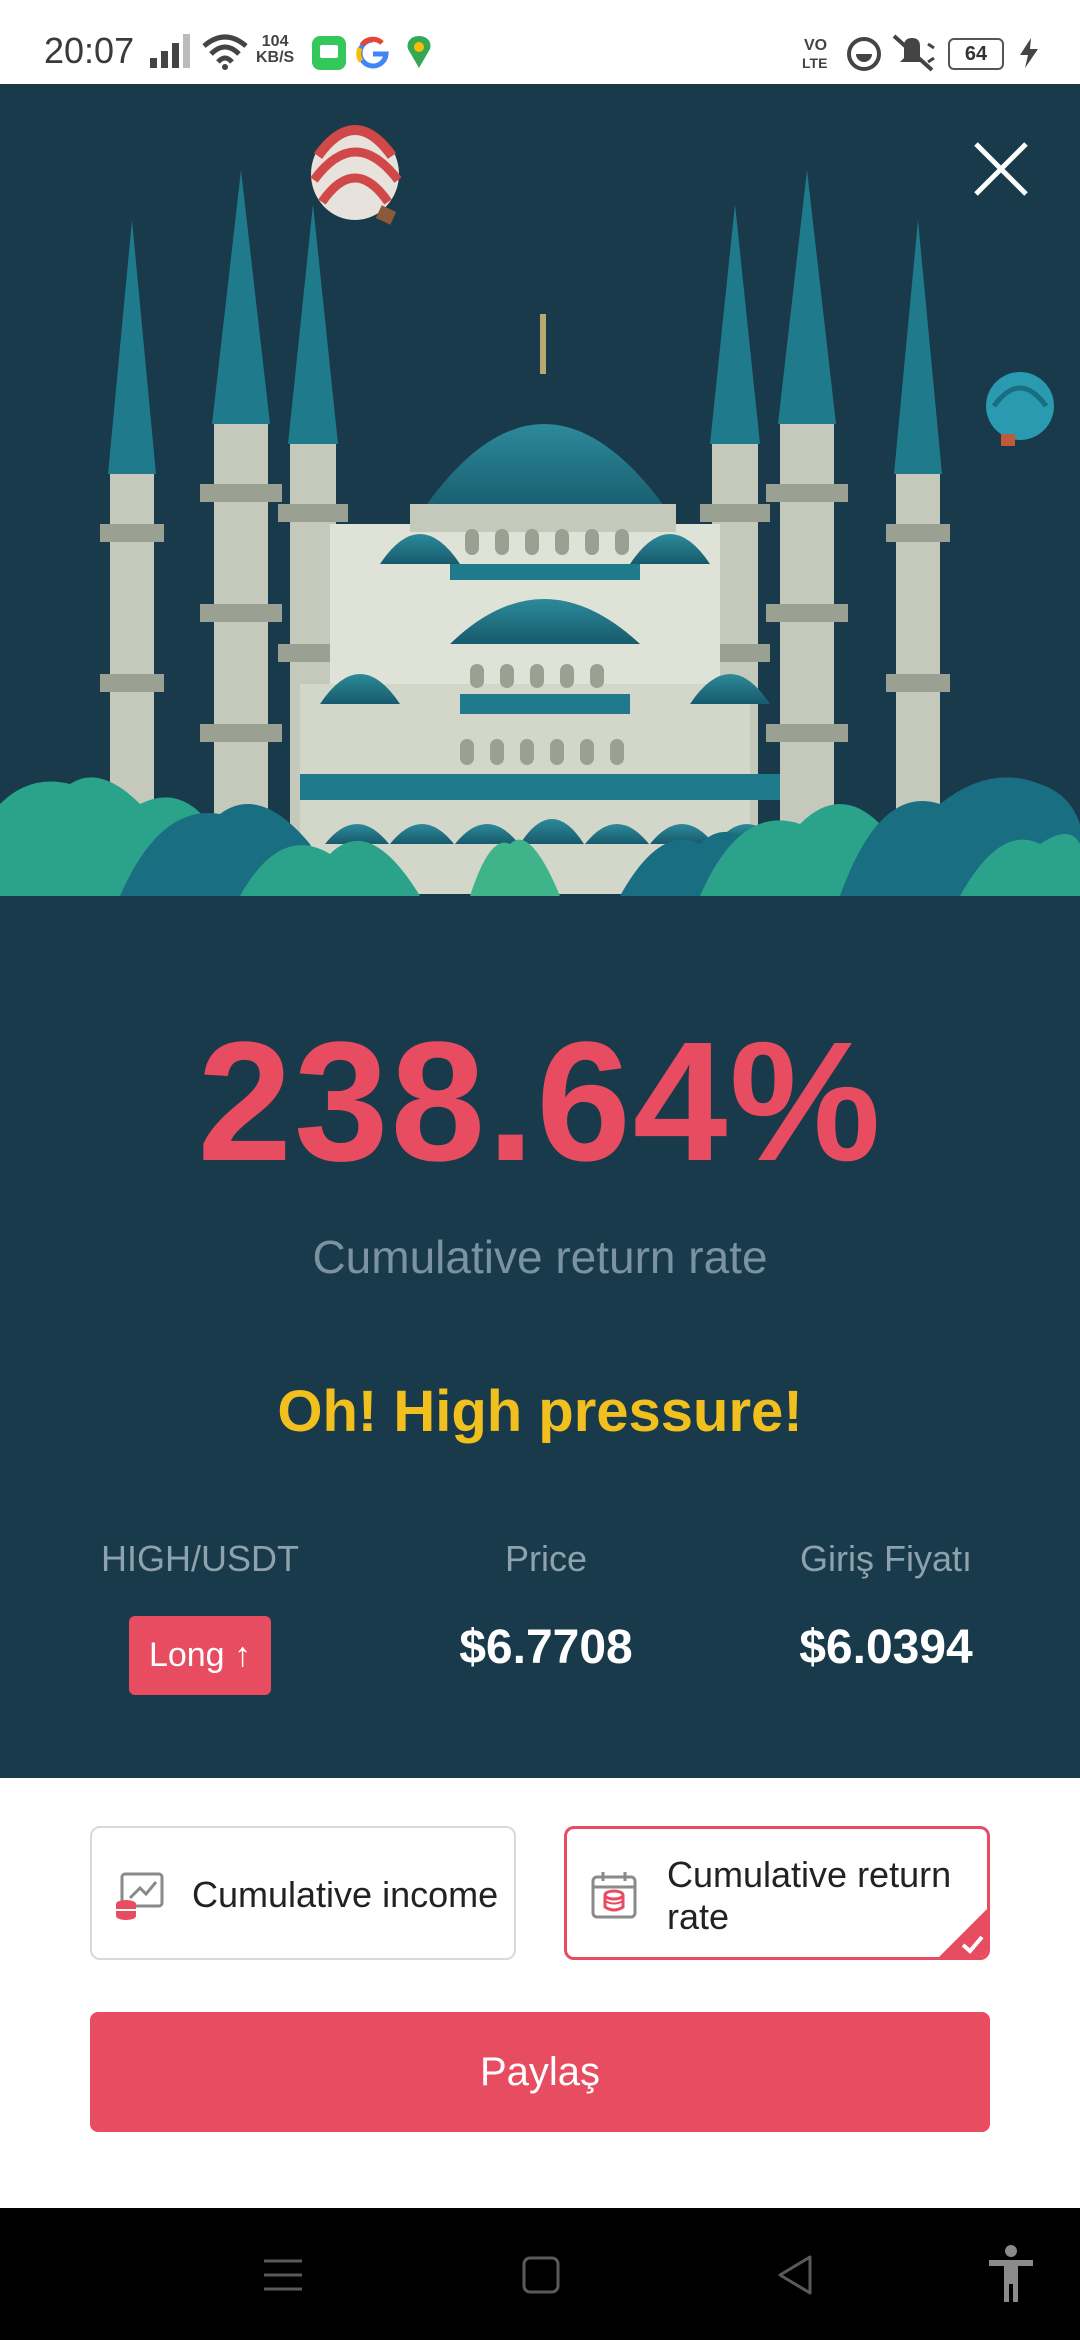  I want to click on volte-icon: VO LTE, so click(814, 54).